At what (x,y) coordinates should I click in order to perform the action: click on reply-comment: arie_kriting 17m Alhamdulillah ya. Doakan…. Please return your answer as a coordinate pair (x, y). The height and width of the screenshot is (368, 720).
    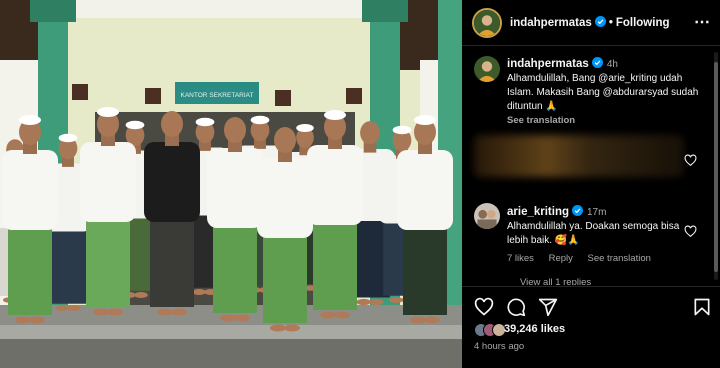
    Looking at the image, I should click on (591, 237).